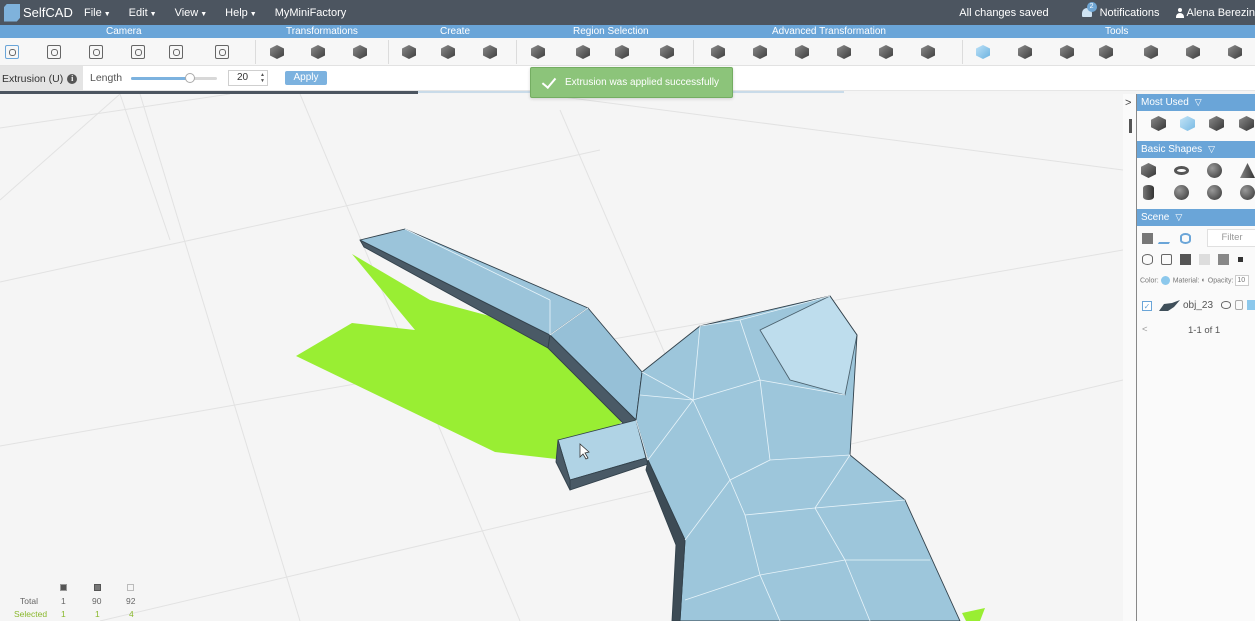  What do you see at coordinates (886, 52) in the screenshot?
I see `twist-button` at bounding box center [886, 52].